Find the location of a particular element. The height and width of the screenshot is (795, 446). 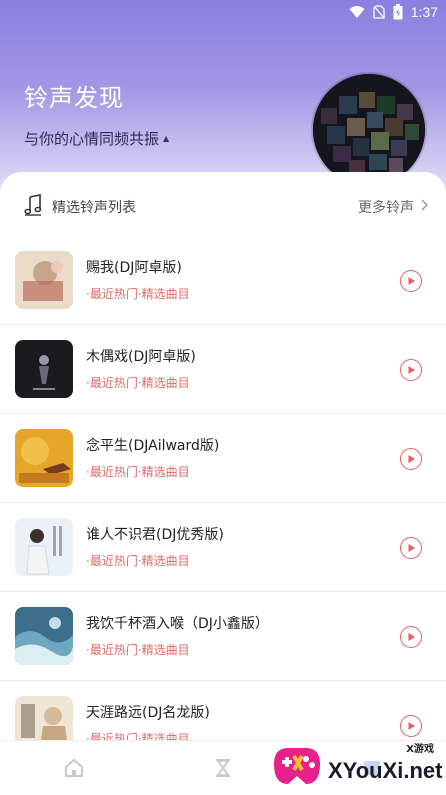

song-title: 我饮千杯酒入喉（DJ小鑫版） is located at coordinates (177, 623).